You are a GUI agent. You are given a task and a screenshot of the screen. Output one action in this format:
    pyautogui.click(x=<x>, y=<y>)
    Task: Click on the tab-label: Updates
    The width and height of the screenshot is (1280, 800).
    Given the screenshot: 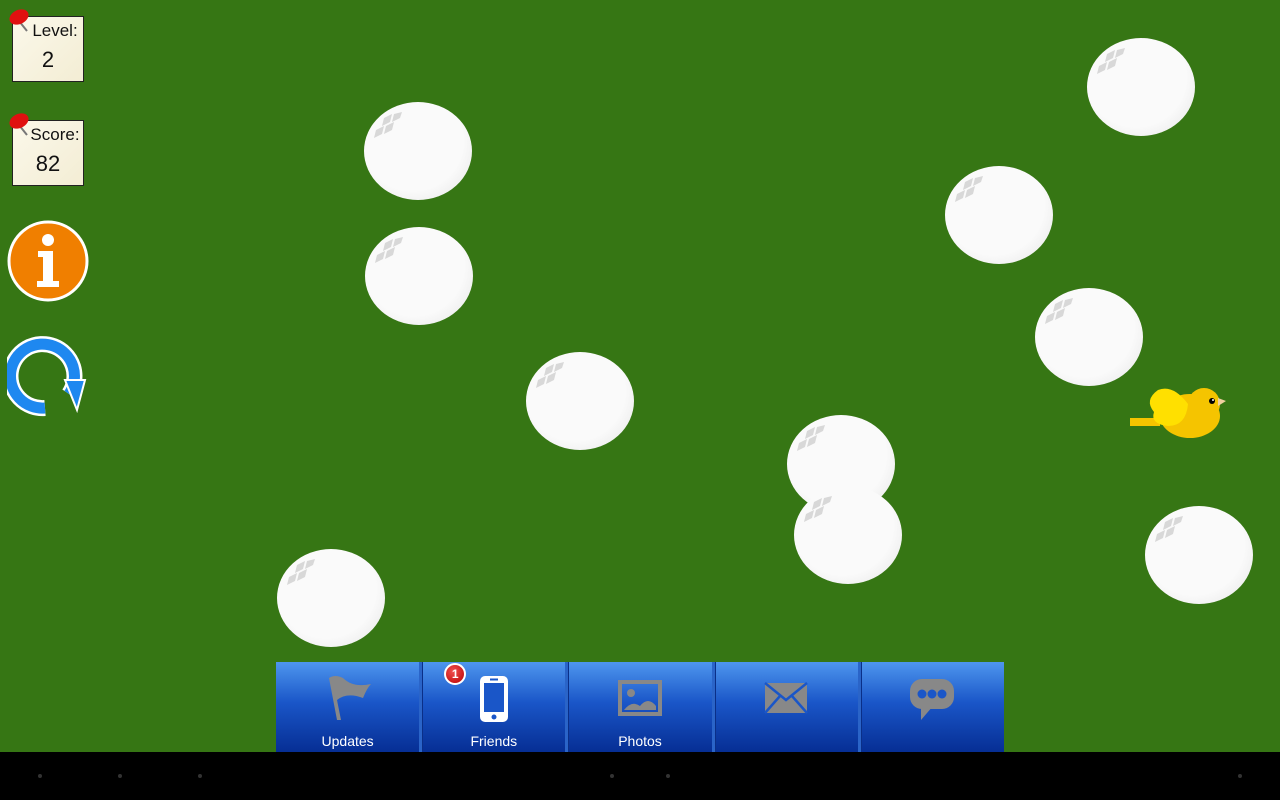 What is the action you would take?
    pyautogui.click(x=347, y=741)
    